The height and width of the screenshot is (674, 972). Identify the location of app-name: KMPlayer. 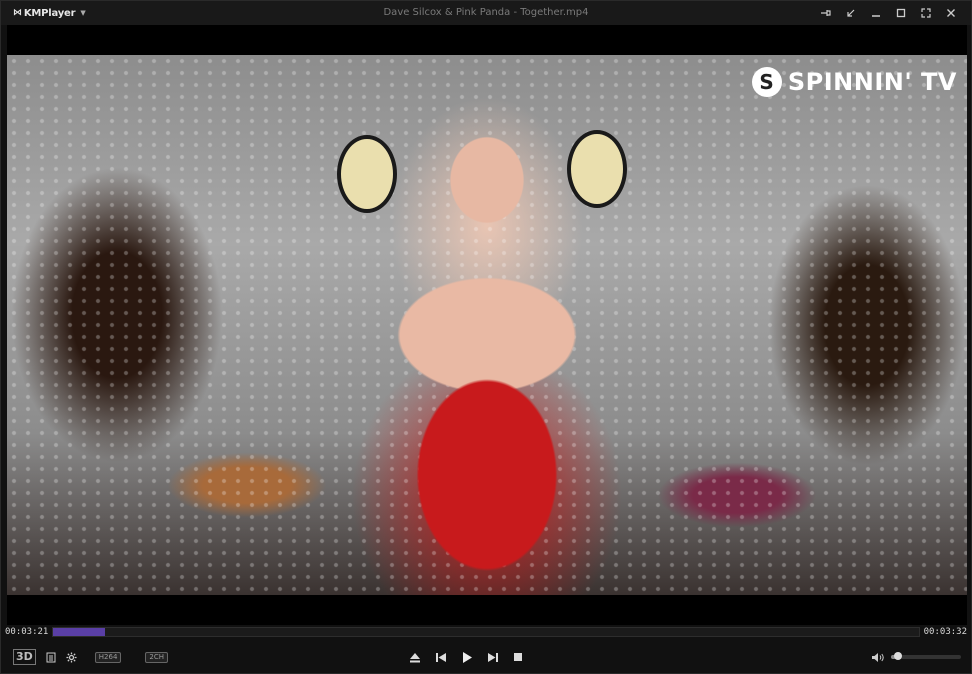
(49, 13).